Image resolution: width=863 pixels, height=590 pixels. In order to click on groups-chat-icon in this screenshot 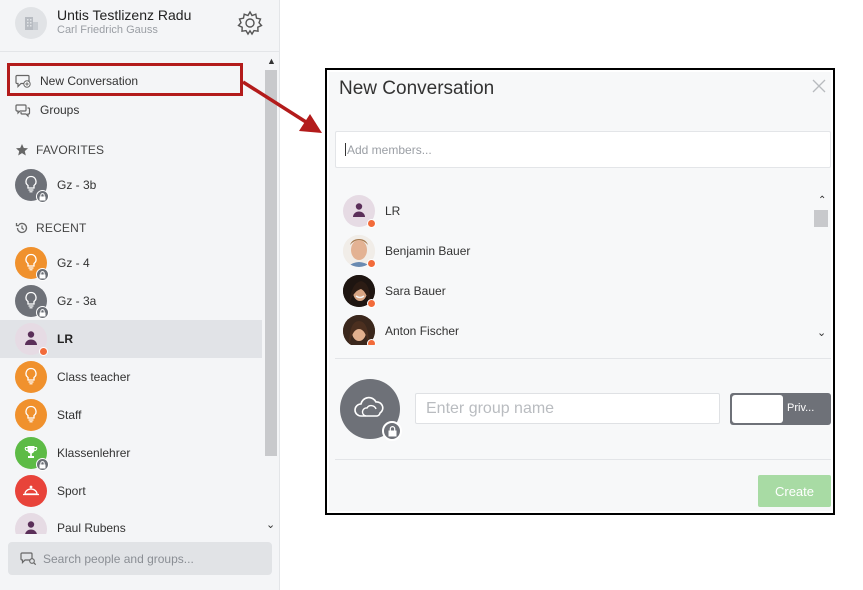, I will do `click(23, 110)`.